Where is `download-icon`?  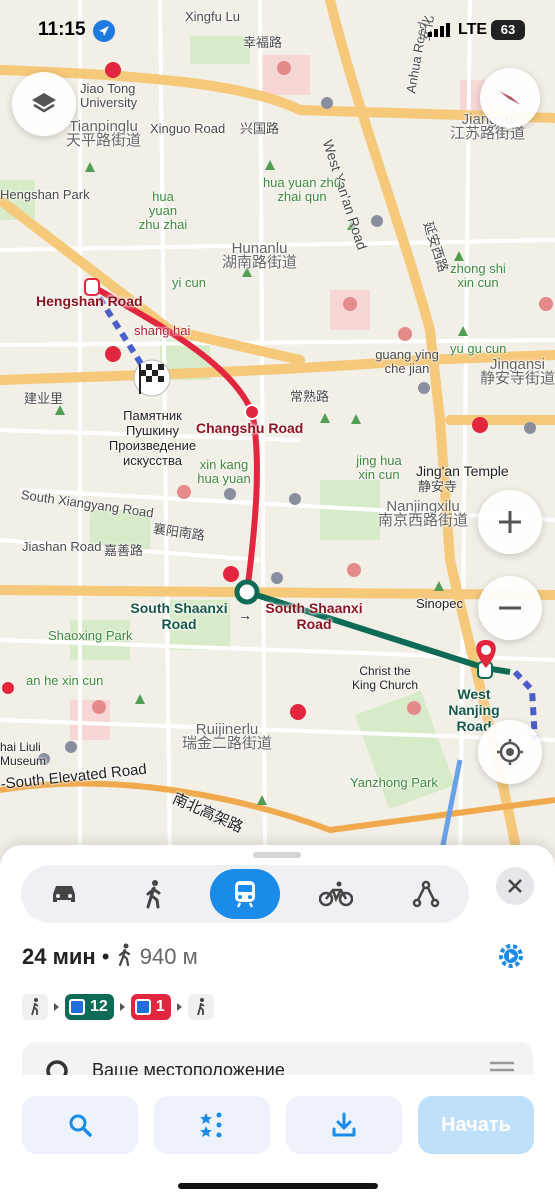 download-icon is located at coordinates (344, 1124).